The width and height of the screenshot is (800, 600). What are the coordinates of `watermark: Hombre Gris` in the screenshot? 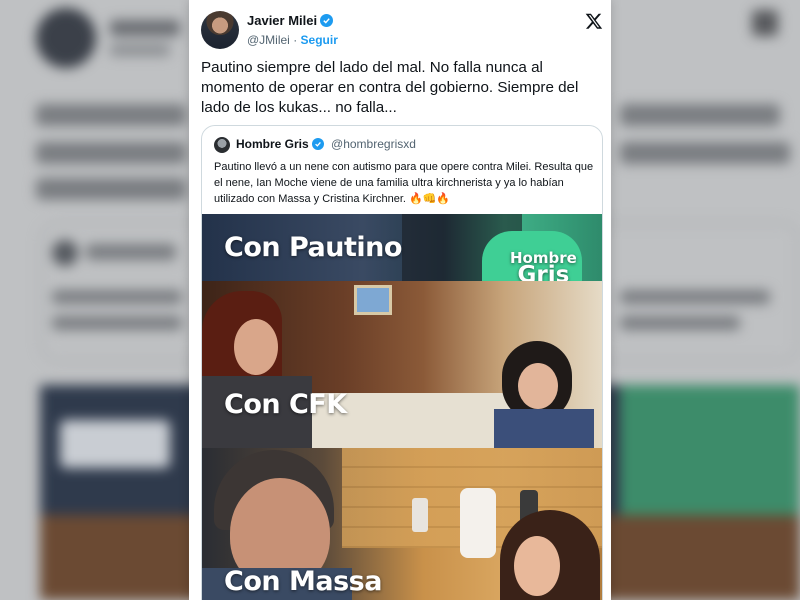 It's located at (543, 266).